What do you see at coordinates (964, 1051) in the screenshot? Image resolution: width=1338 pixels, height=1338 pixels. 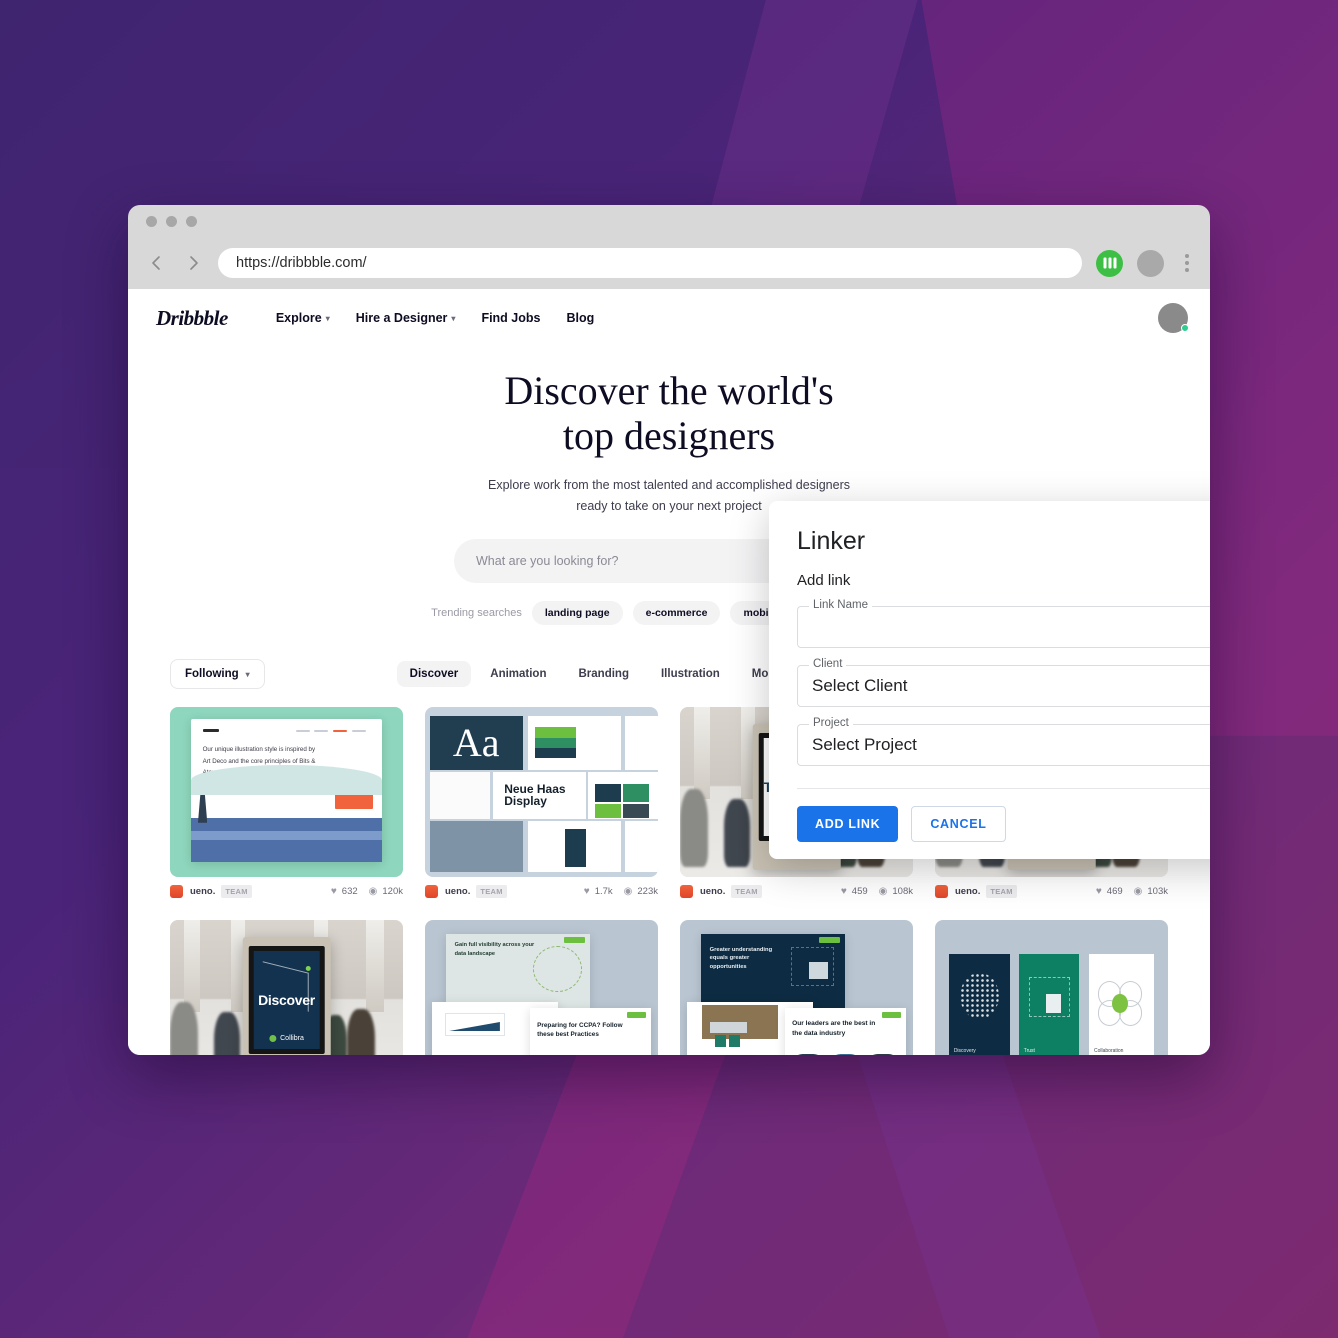 I see `principle-card-label: Discovery` at bounding box center [964, 1051].